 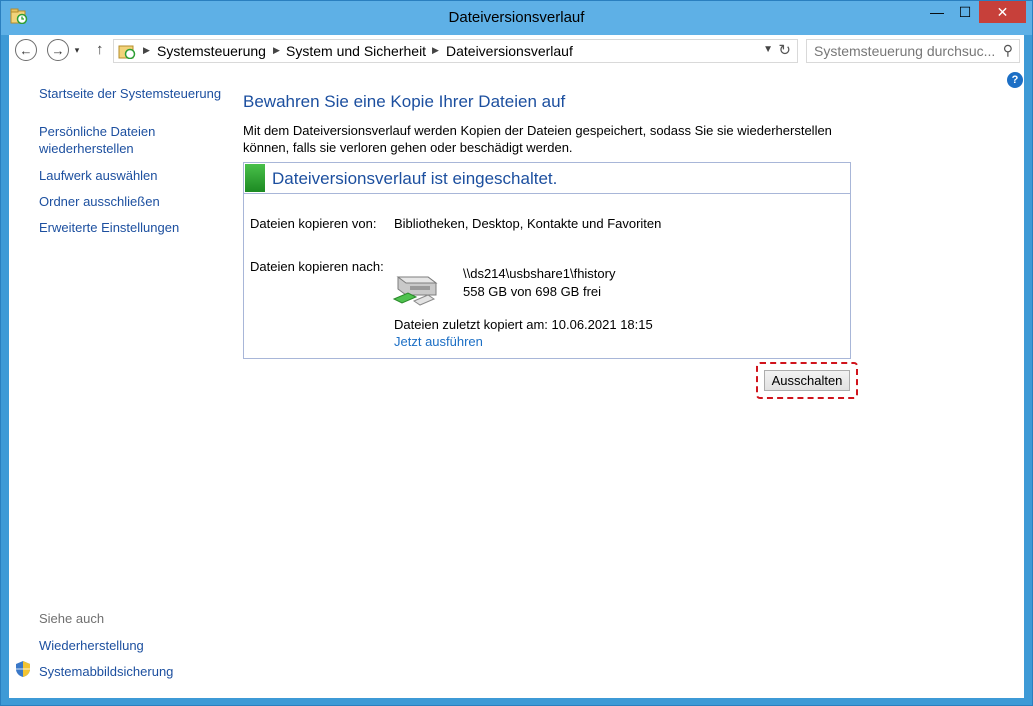 I want to click on see-also-recovery-link: Wiederherstellung, so click(x=91, y=645).